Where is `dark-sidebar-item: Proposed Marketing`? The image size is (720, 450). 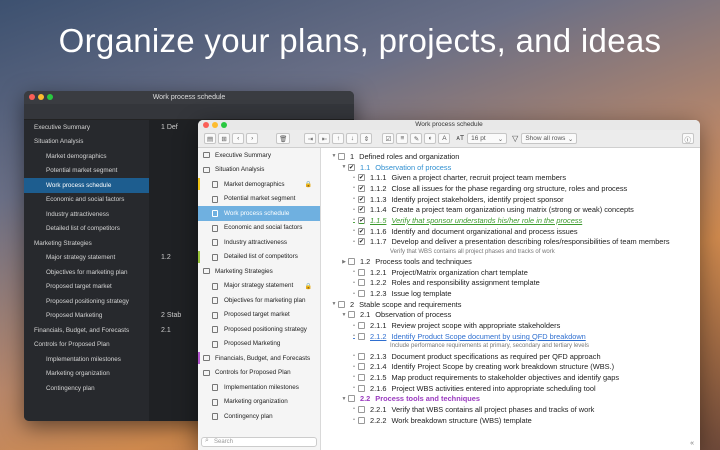
dark-sidebar-item: Proposed Marketing is located at coordinates (86, 316).